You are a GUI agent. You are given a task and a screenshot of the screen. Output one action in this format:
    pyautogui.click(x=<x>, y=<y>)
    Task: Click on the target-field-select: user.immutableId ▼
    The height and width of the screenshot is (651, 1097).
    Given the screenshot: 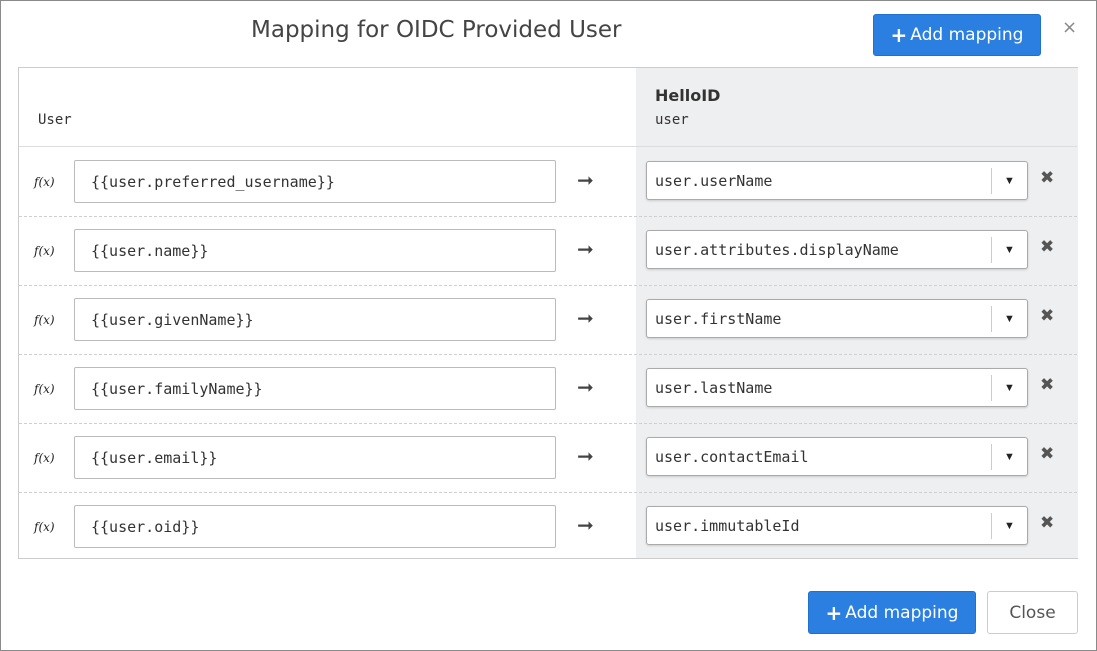 What is the action you would take?
    pyautogui.click(x=837, y=525)
    